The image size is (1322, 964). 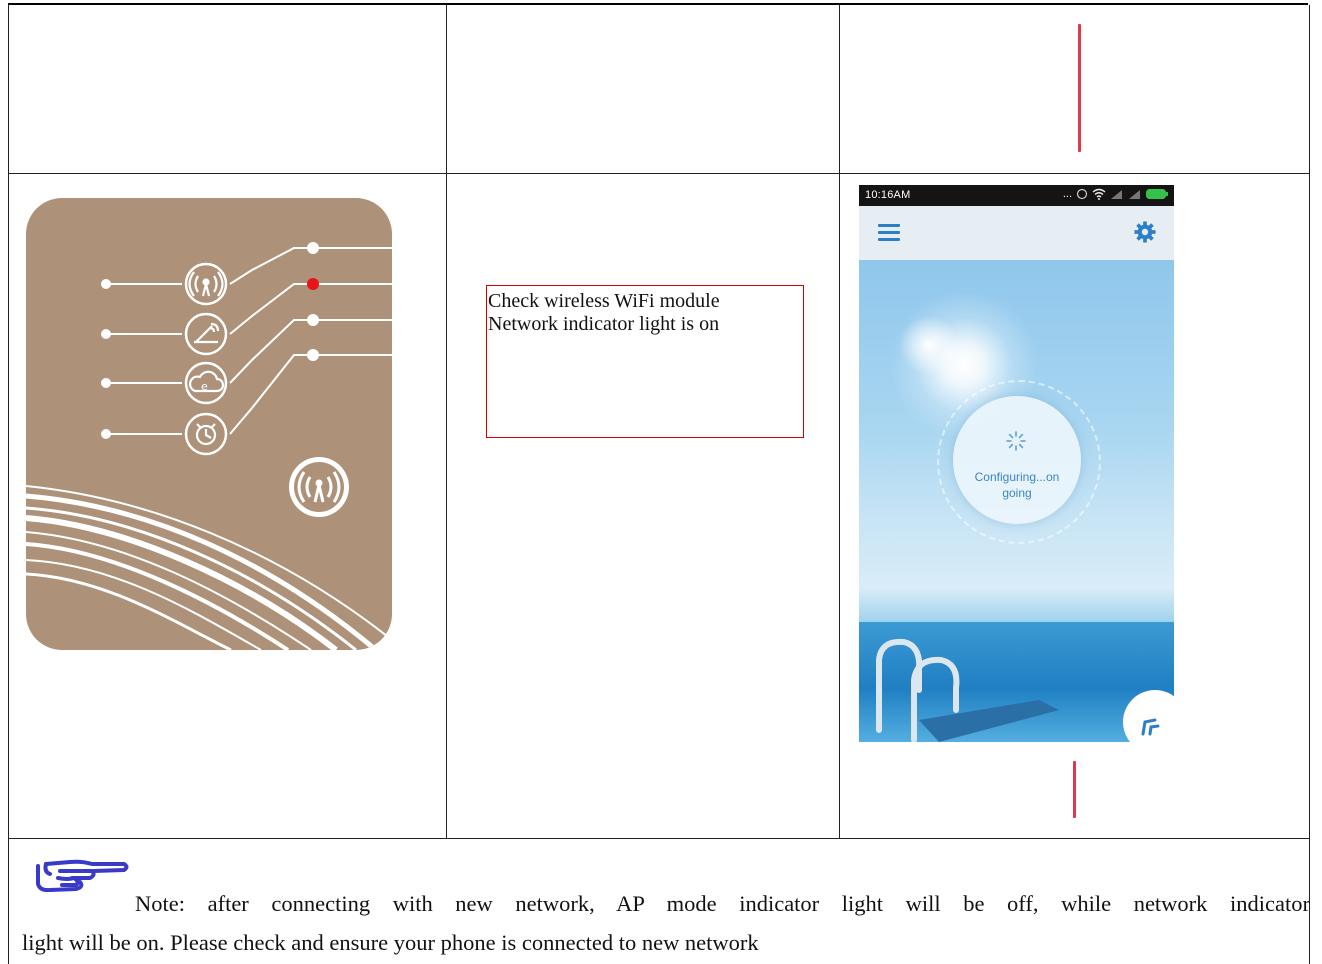 I want to click on callout-line-2: Network indicator light is on, so click(x=604, y=324).